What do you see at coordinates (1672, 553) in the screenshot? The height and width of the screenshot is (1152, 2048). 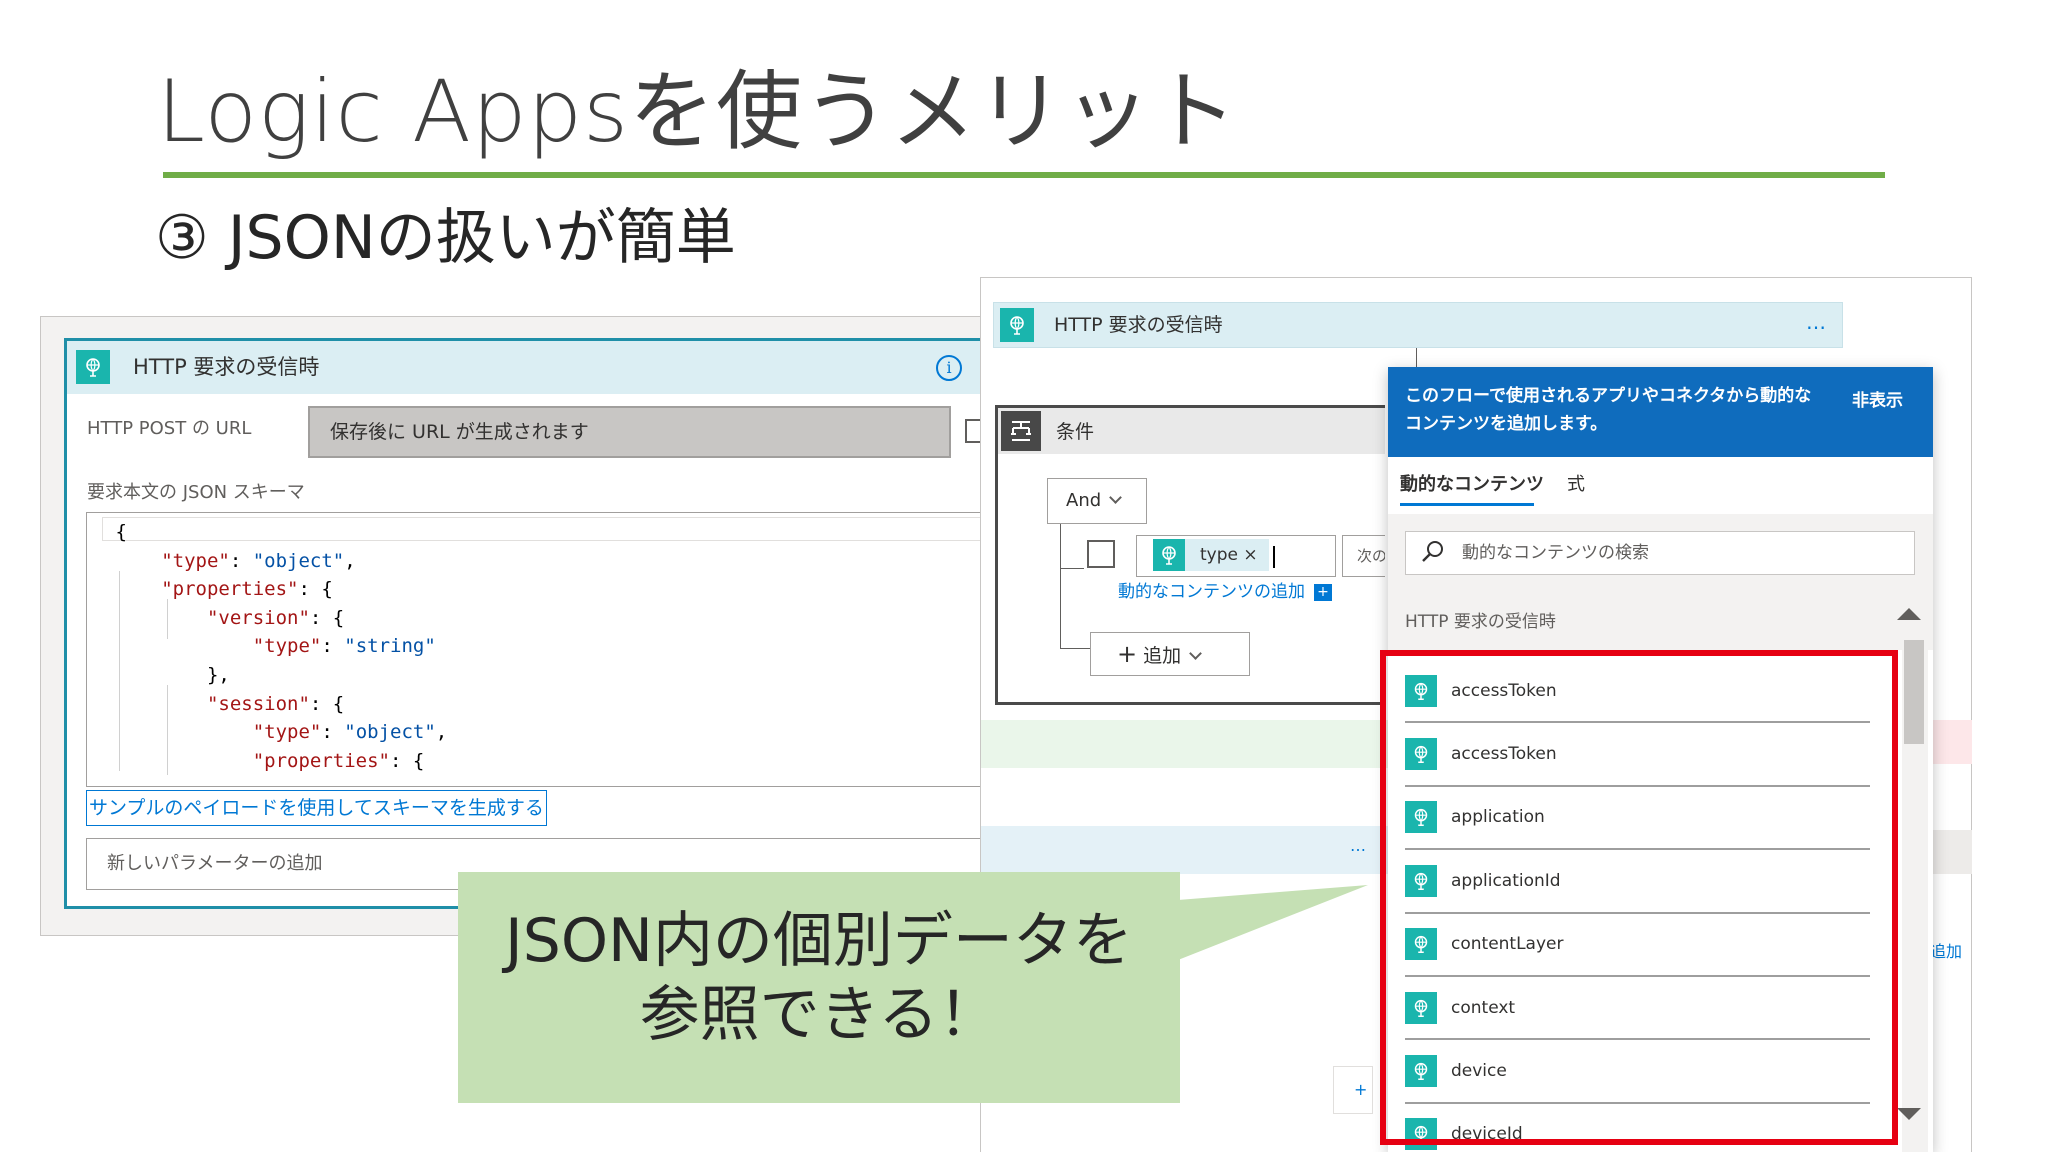 I see `dynamic-content-search-input` at bounding box center [1672, 553].